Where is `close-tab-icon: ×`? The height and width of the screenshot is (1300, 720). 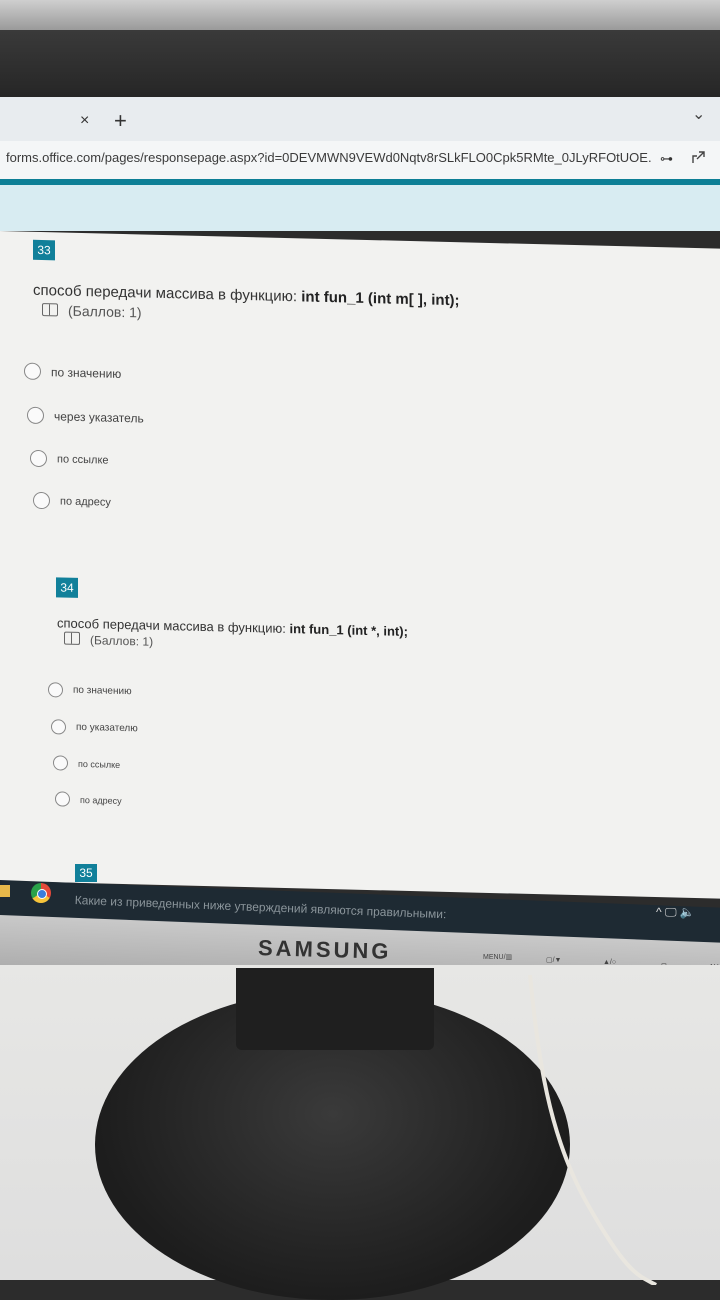
close-tab-icon: × is located at coordinates (84, 121).